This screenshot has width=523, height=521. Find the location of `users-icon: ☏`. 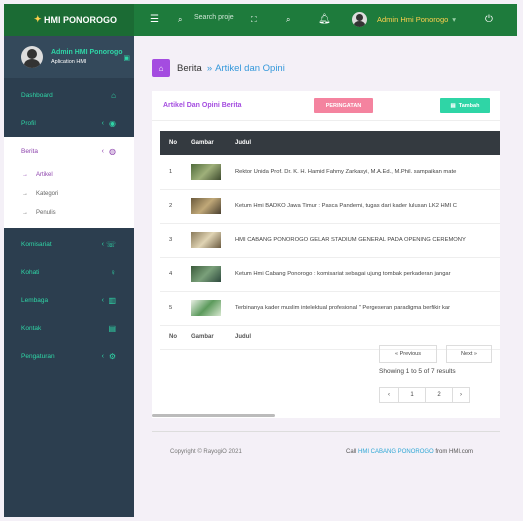

users-icon: ☏ is located at coordinates (110, 244).